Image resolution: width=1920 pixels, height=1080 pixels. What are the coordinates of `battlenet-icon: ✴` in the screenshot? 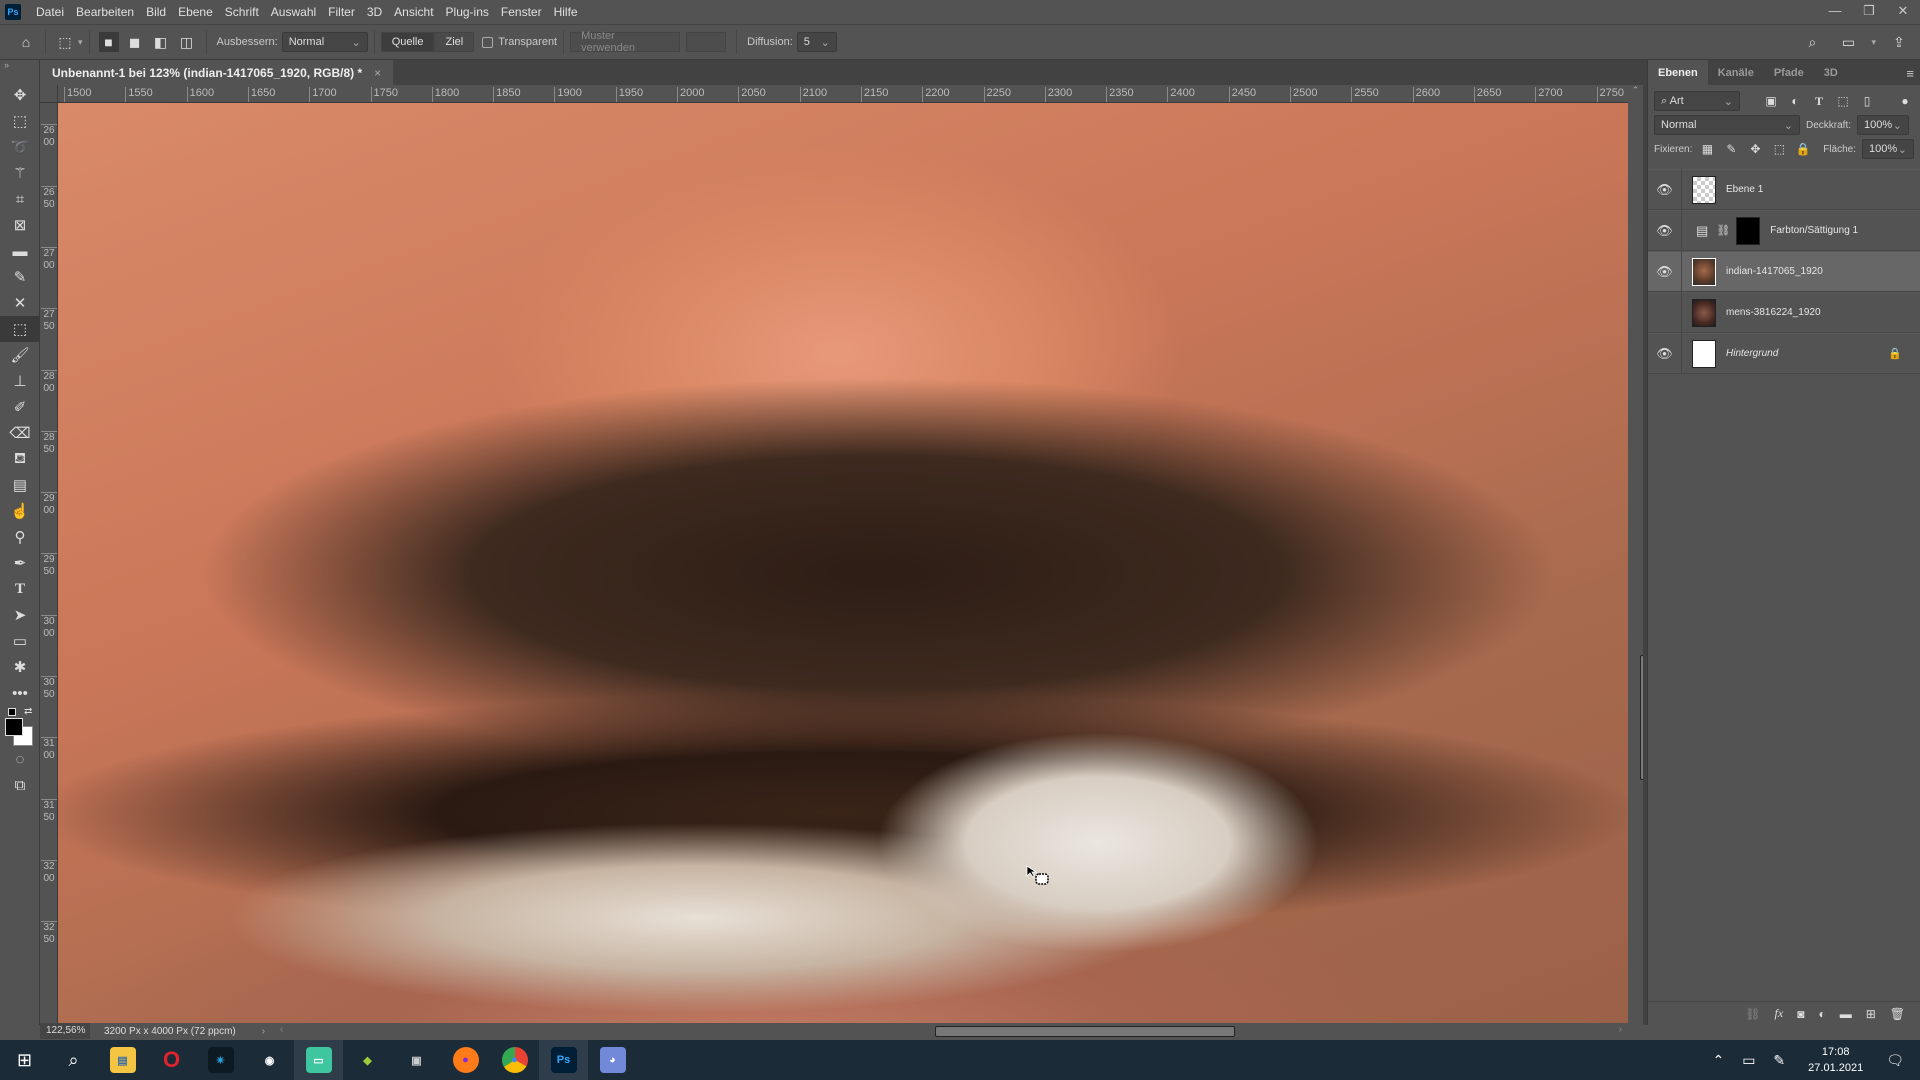 It's located at (220, 1060).